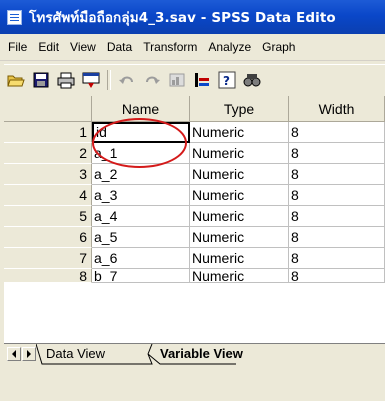 The height and width of the screenshot is (401, 385). I want to click on menu-transform: Transform, so click(170, 47).